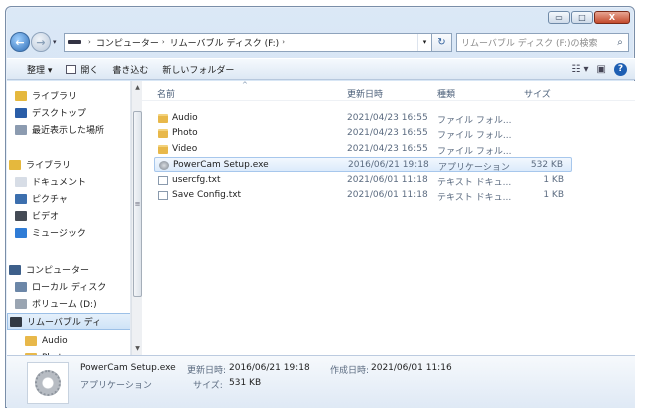 This screenshot has height=414, width=647. I want to click on column-name: 名前, so click(166, 93).